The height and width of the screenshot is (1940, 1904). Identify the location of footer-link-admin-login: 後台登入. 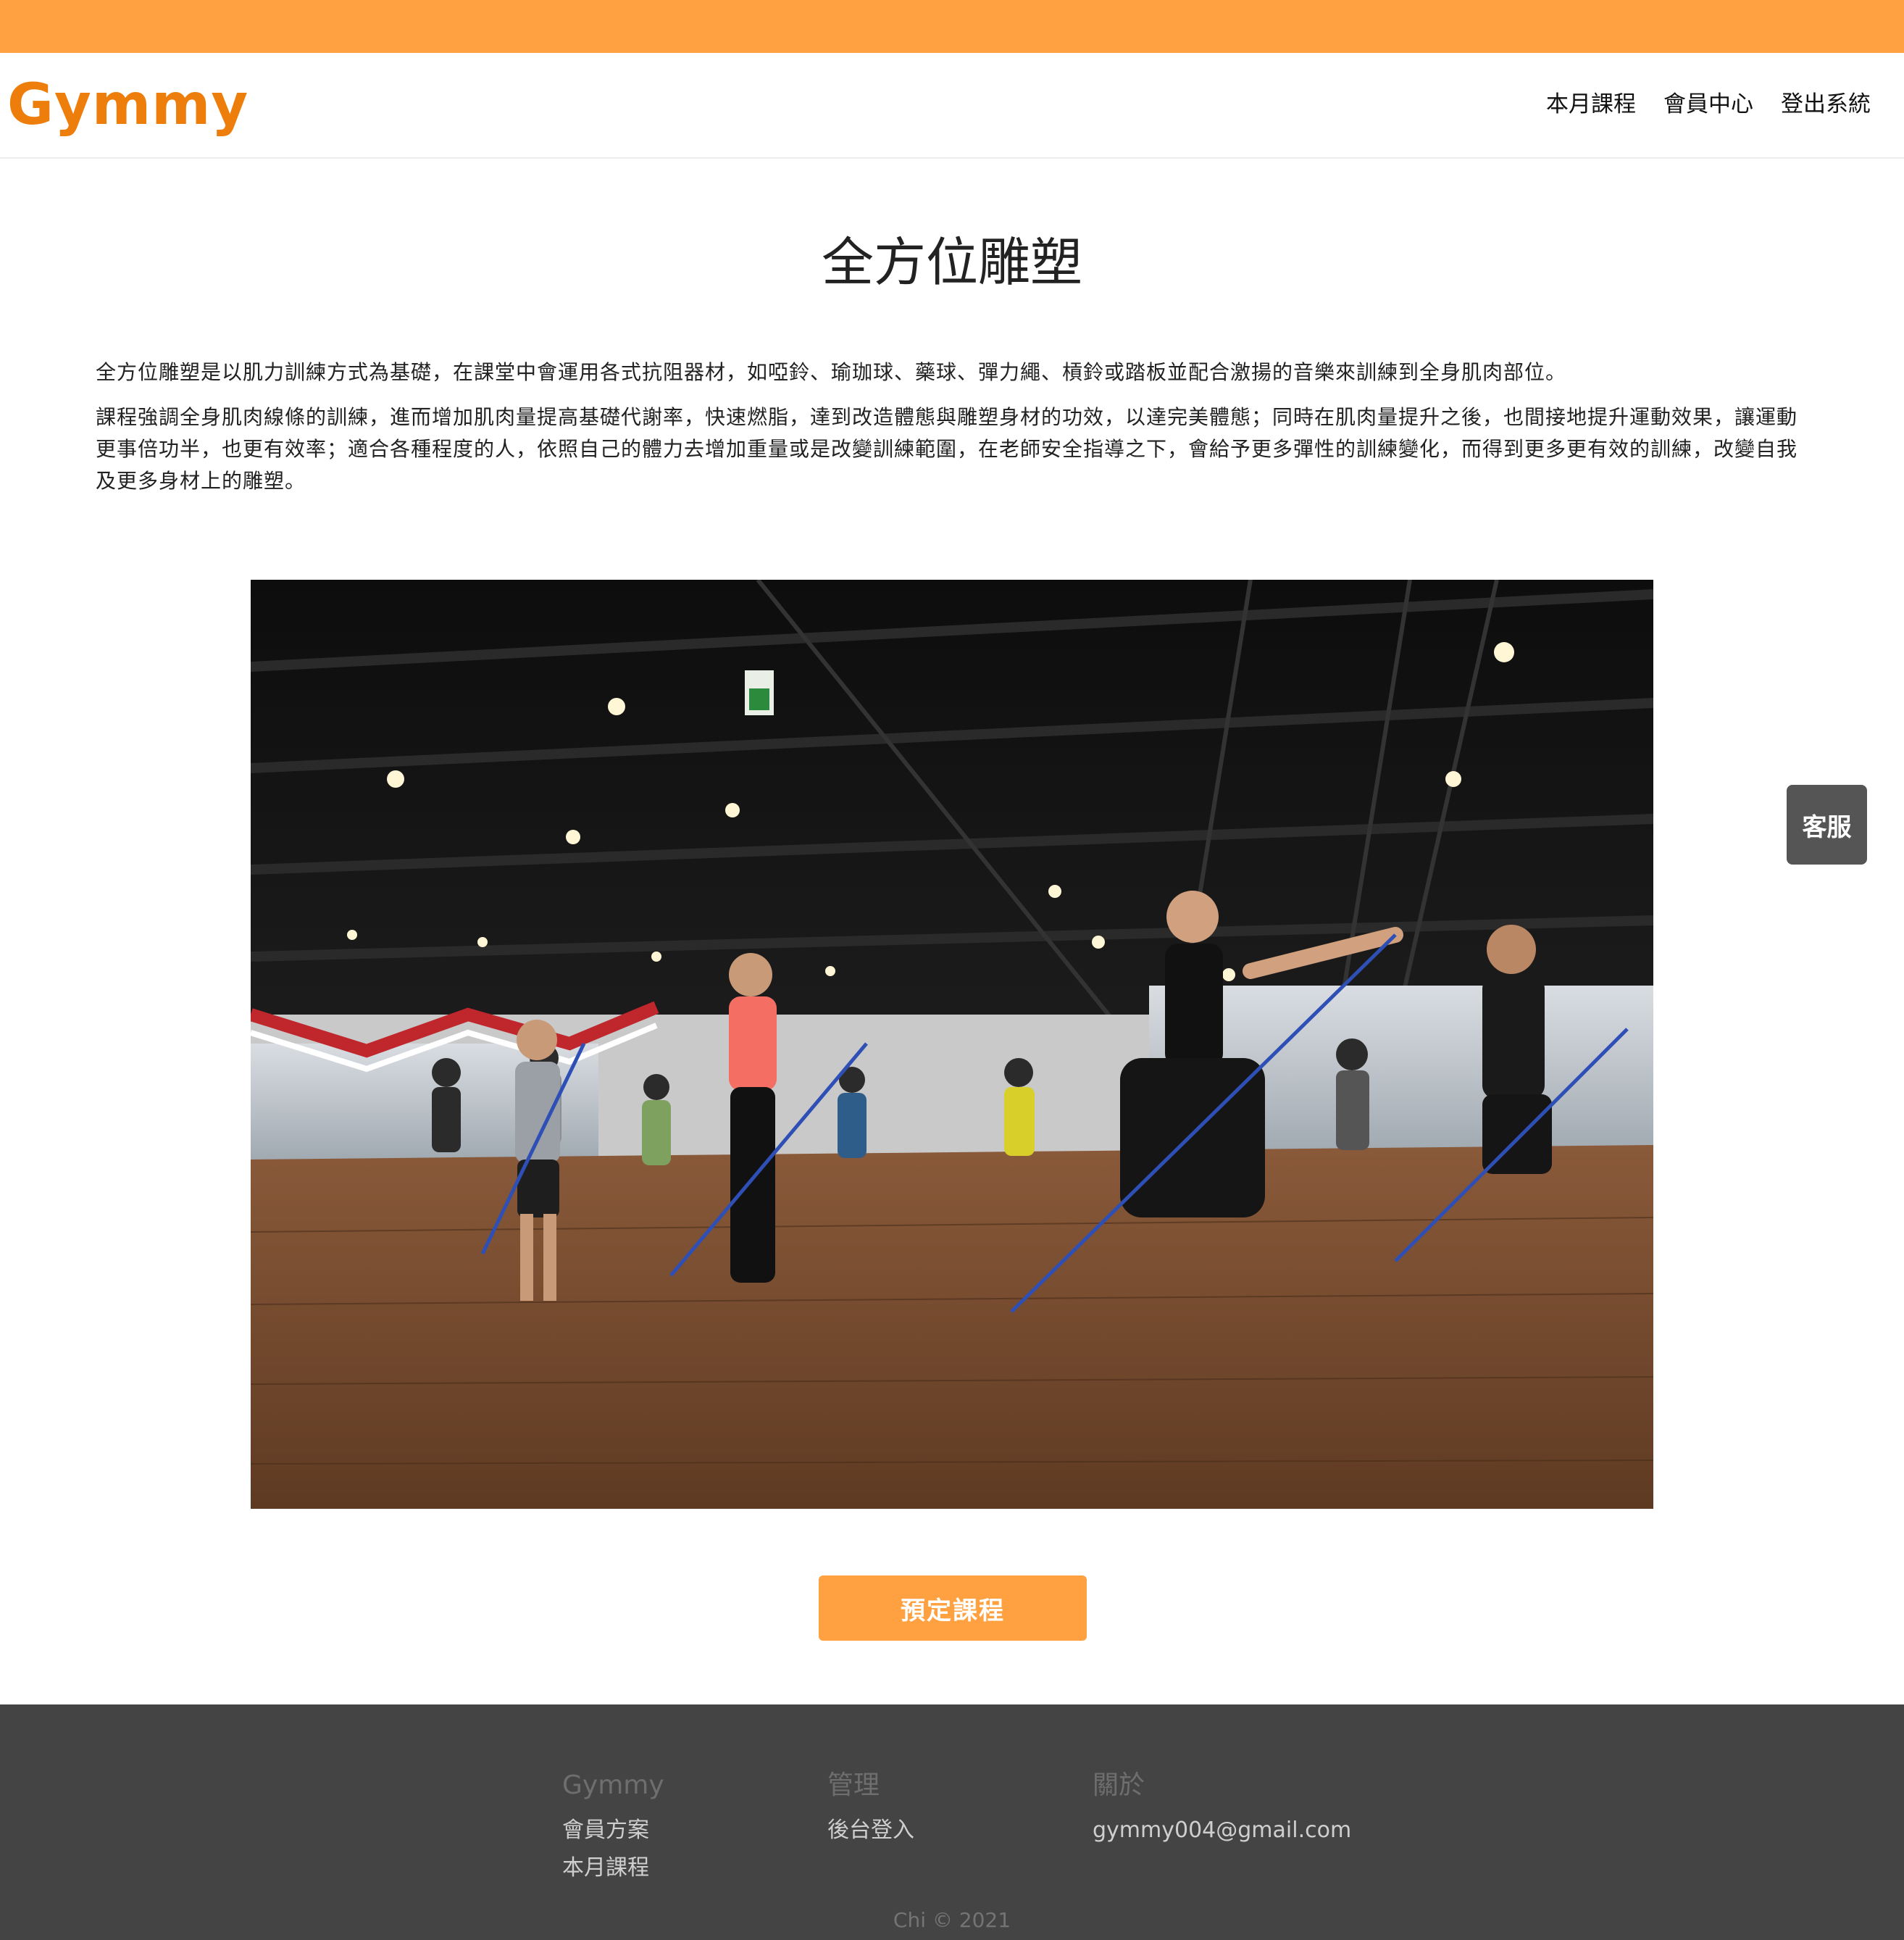
(870, 1830).